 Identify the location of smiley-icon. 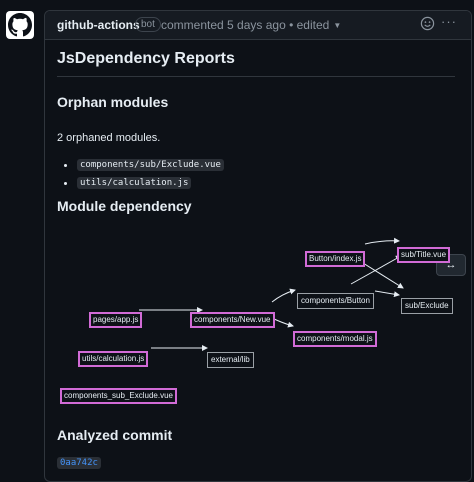
(427, 23).